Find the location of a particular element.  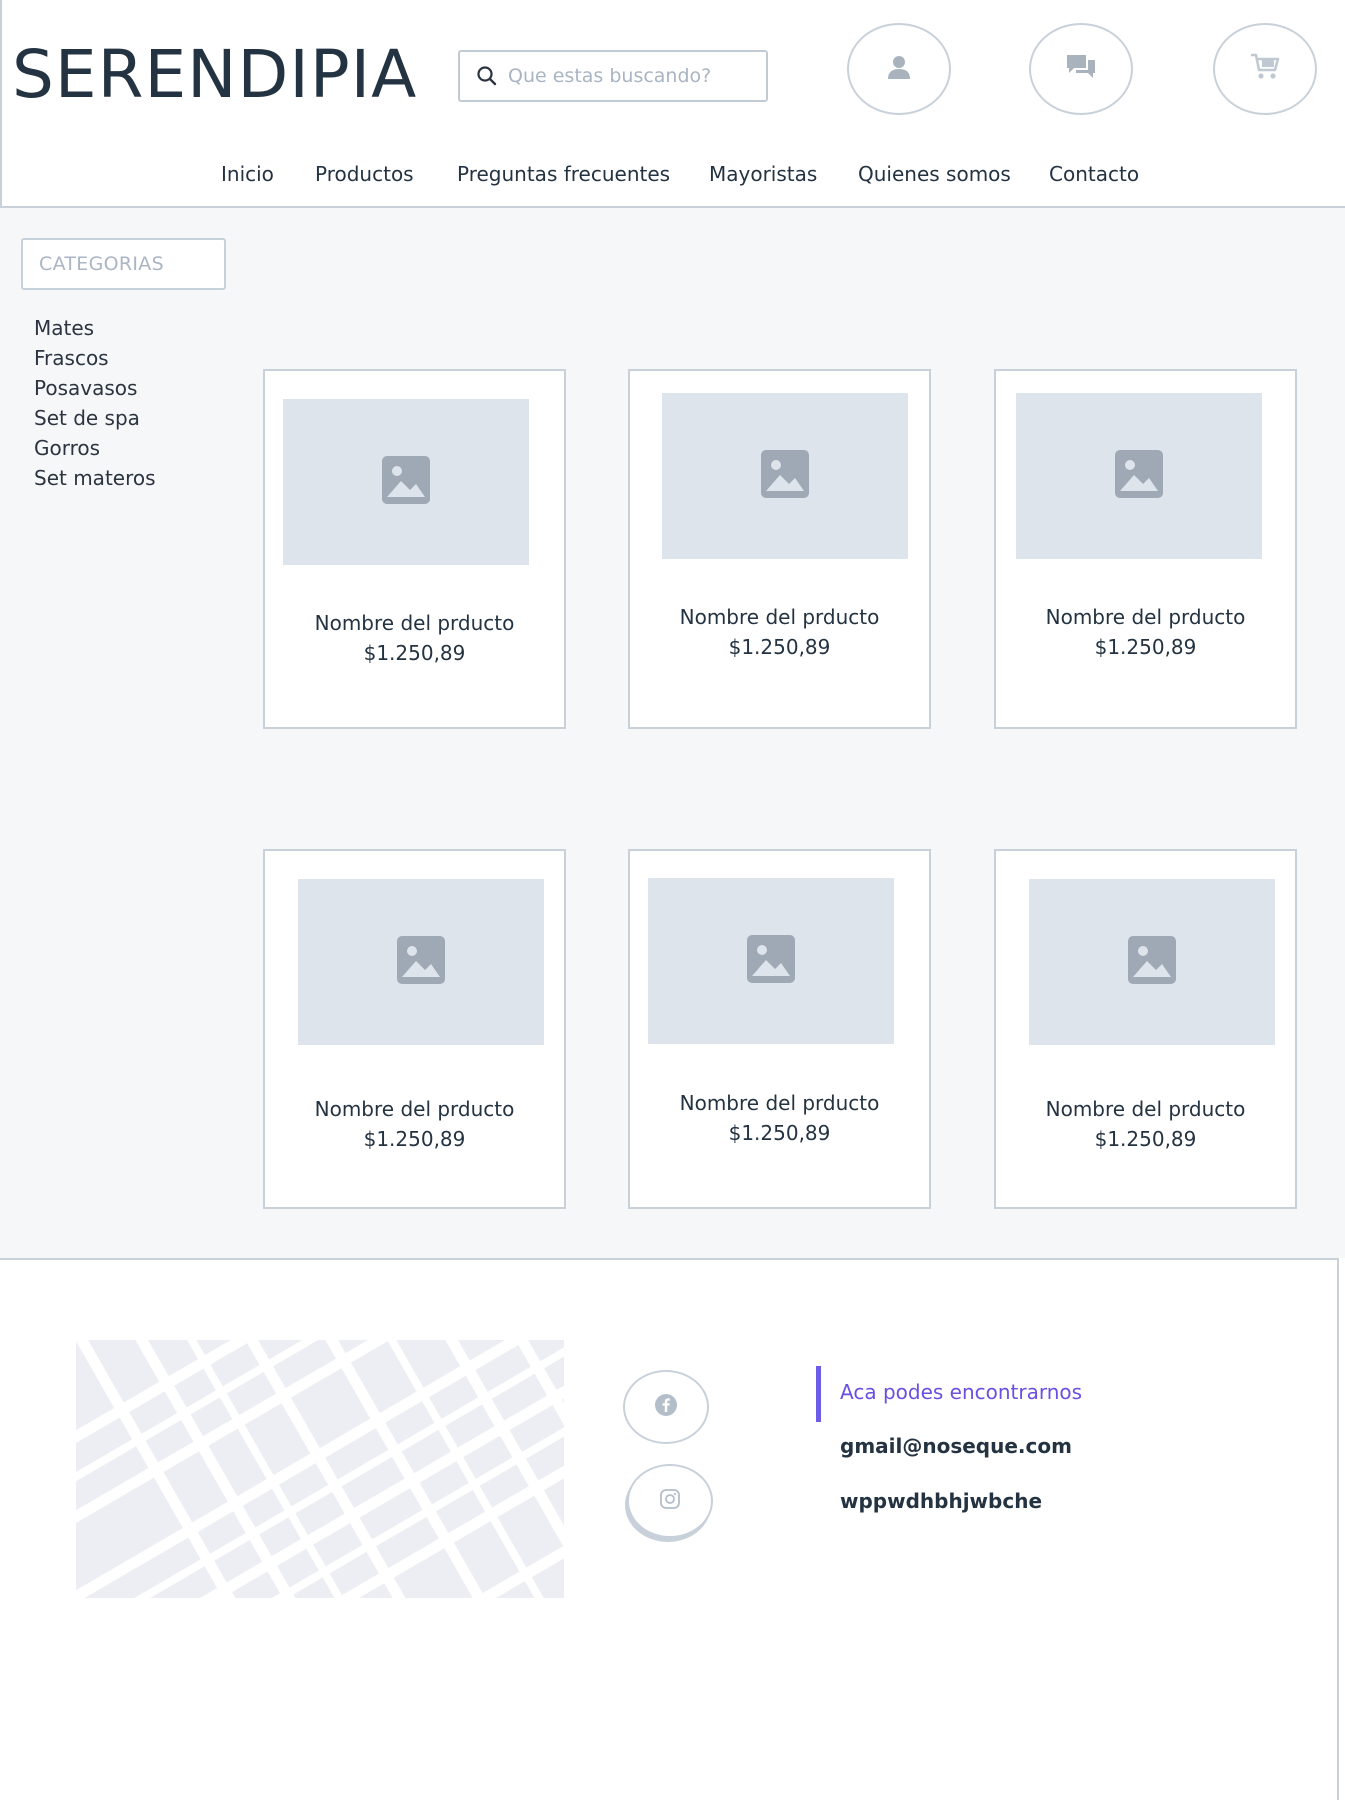

cart-button is located at coordinates (1265, 69).